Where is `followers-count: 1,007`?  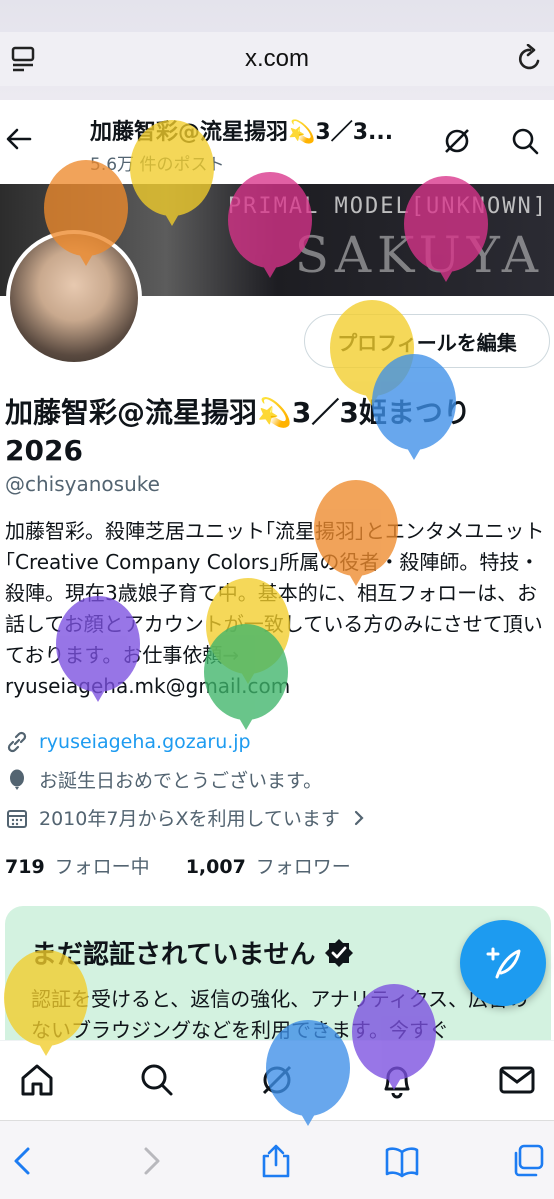
followers-count: 1,007 is located at coordinates (215, 867).